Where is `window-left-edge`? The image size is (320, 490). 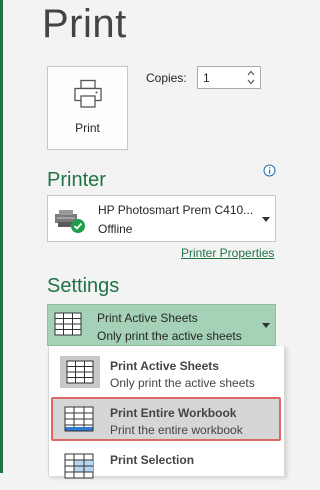
window-left-edge is located at coordinates (1, 236).